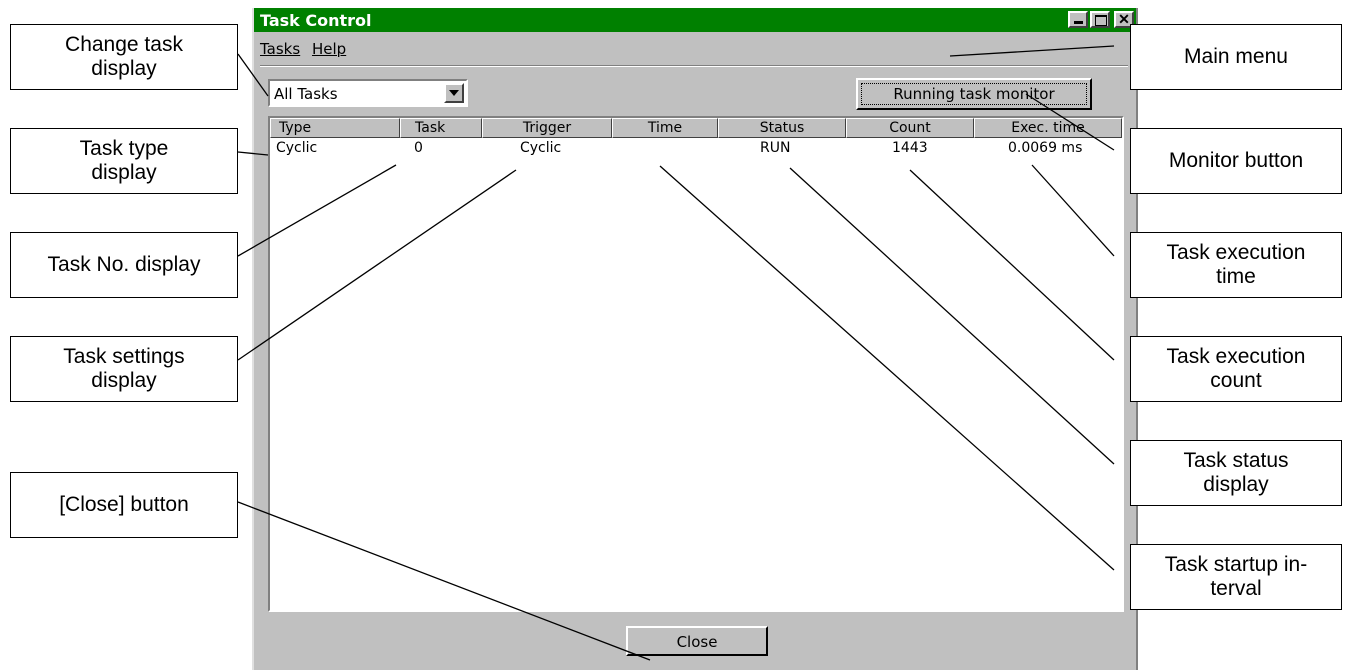 This screenshot has width=1348, height=670. I want to click on callout-task-status-display: Task status display, so click(1236, 473).